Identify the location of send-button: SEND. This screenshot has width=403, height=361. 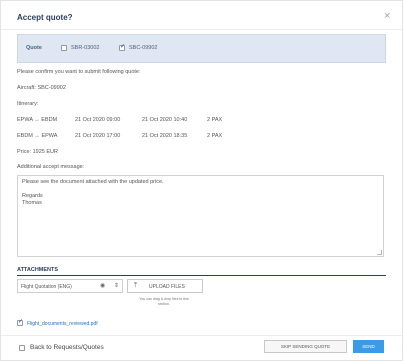
(368, 346).